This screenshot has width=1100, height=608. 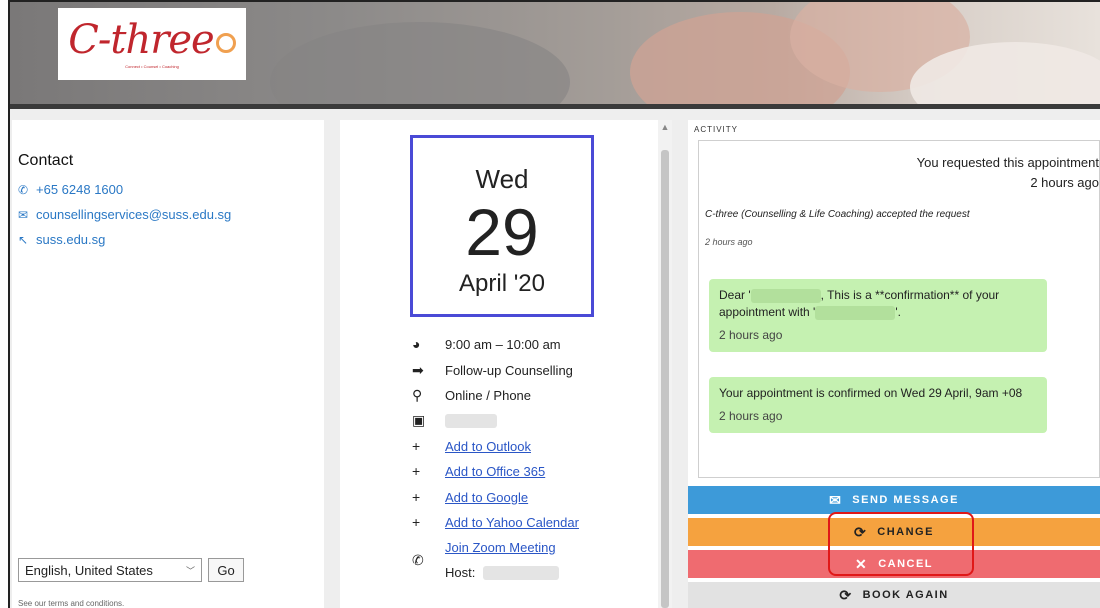 I want to click on contact-email-text: counsellingservices@suss.edu.sg, so click(x=134, y=214).